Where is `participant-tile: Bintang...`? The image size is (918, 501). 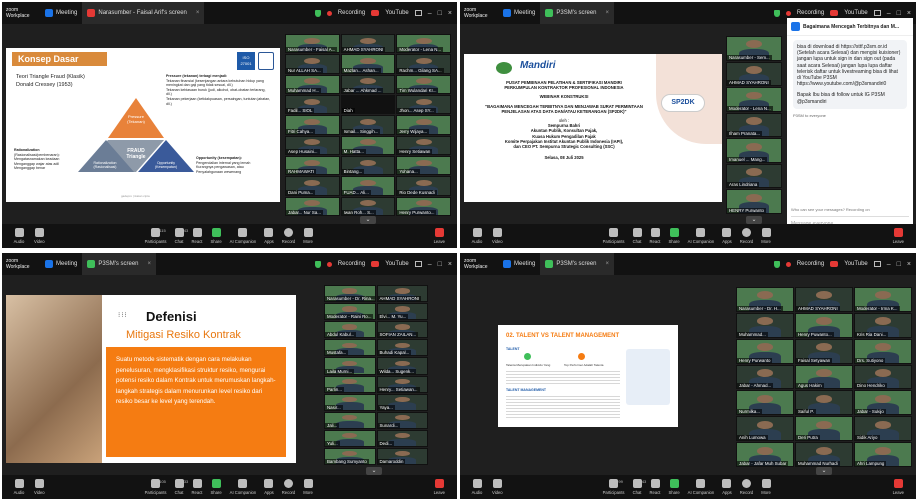 participant-tile: Bintang... is located at coordinates (368, 166).